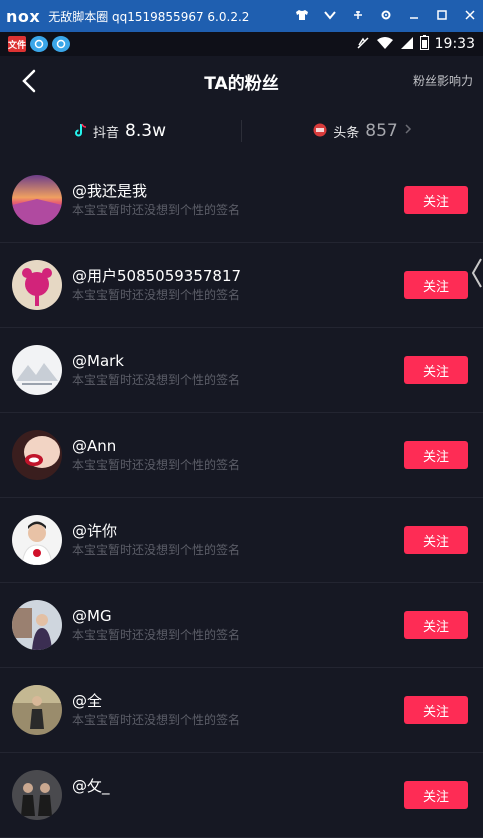  What do you see at coordinates (408, 131) in the screenshot?
I see `chevron-right-icon` at bounding box center [408, 131].